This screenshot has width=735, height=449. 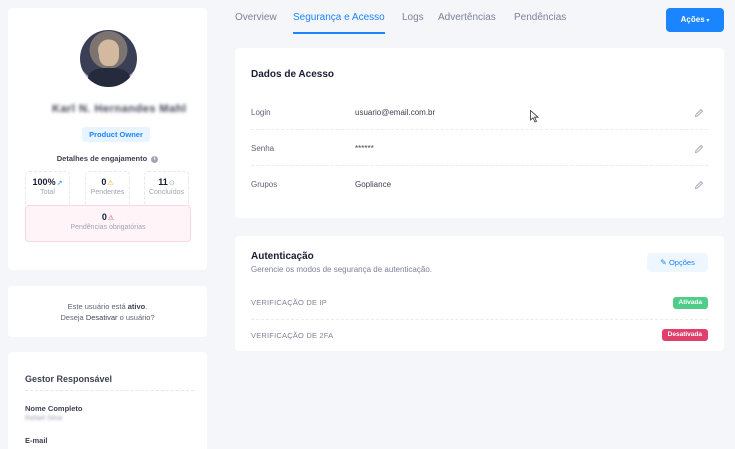 I want to click on avatar, so click(x=108, y=58).